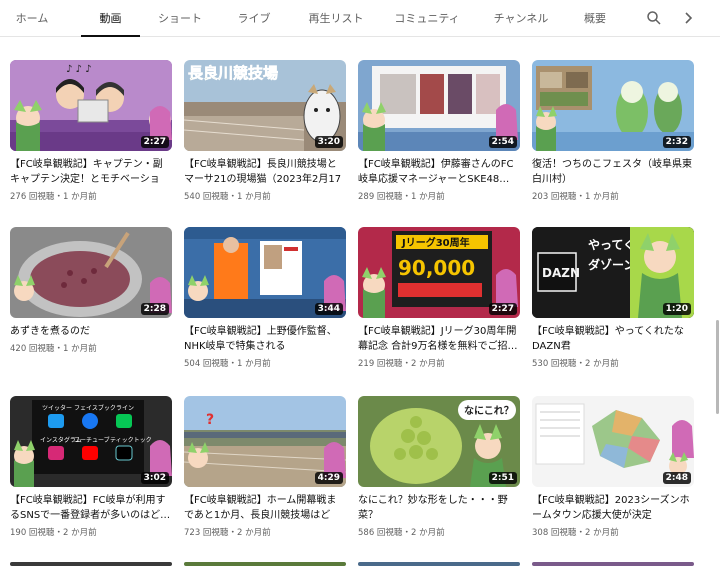 Image resolution: width=720 pixels, height=566 pixels. What do you see at coordinates (265, 339) in the screenshot?
I see `video-title: 【FC岐阜観戦記】上野優作監督、NHK岐阜で特集される` at bounding box center [265, 339].